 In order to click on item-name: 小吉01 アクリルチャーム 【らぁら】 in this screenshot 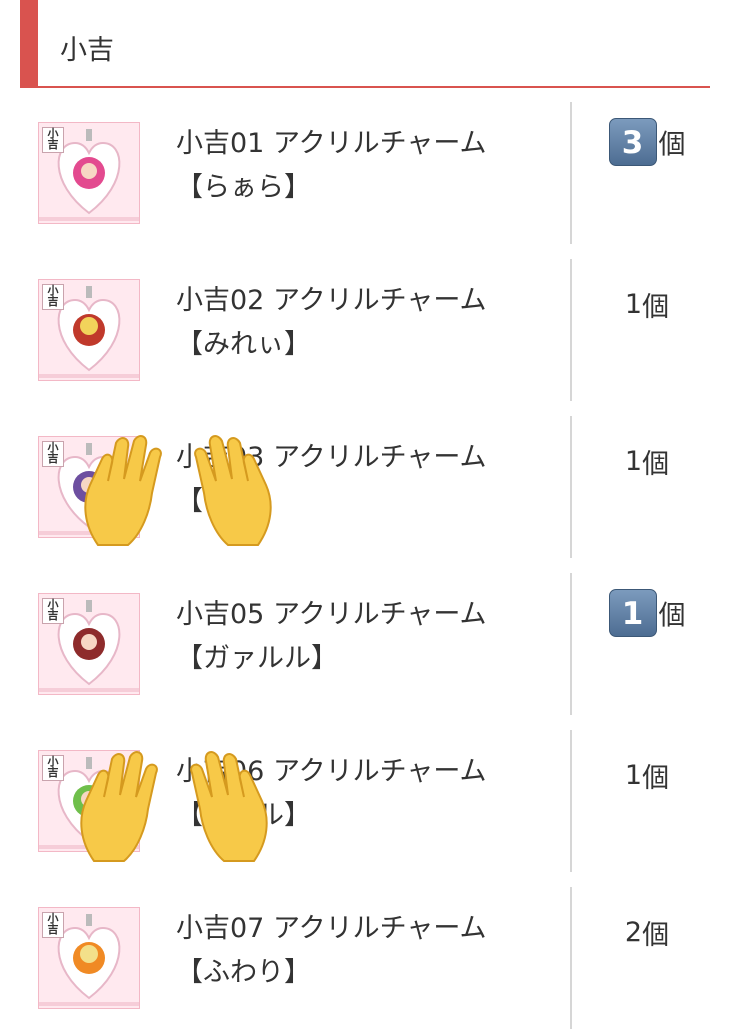, I will do `click(356, 166)`.